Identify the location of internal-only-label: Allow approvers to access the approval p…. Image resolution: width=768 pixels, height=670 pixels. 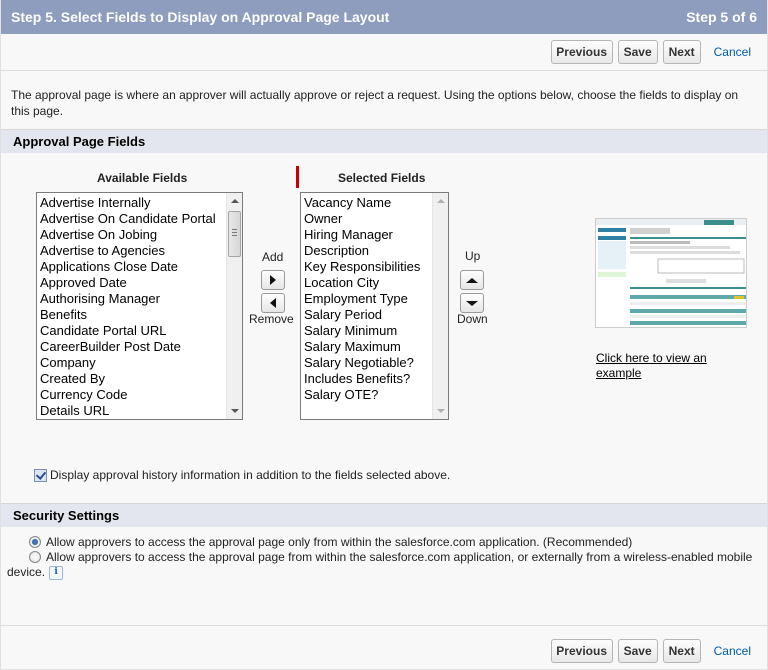
(339, 542).